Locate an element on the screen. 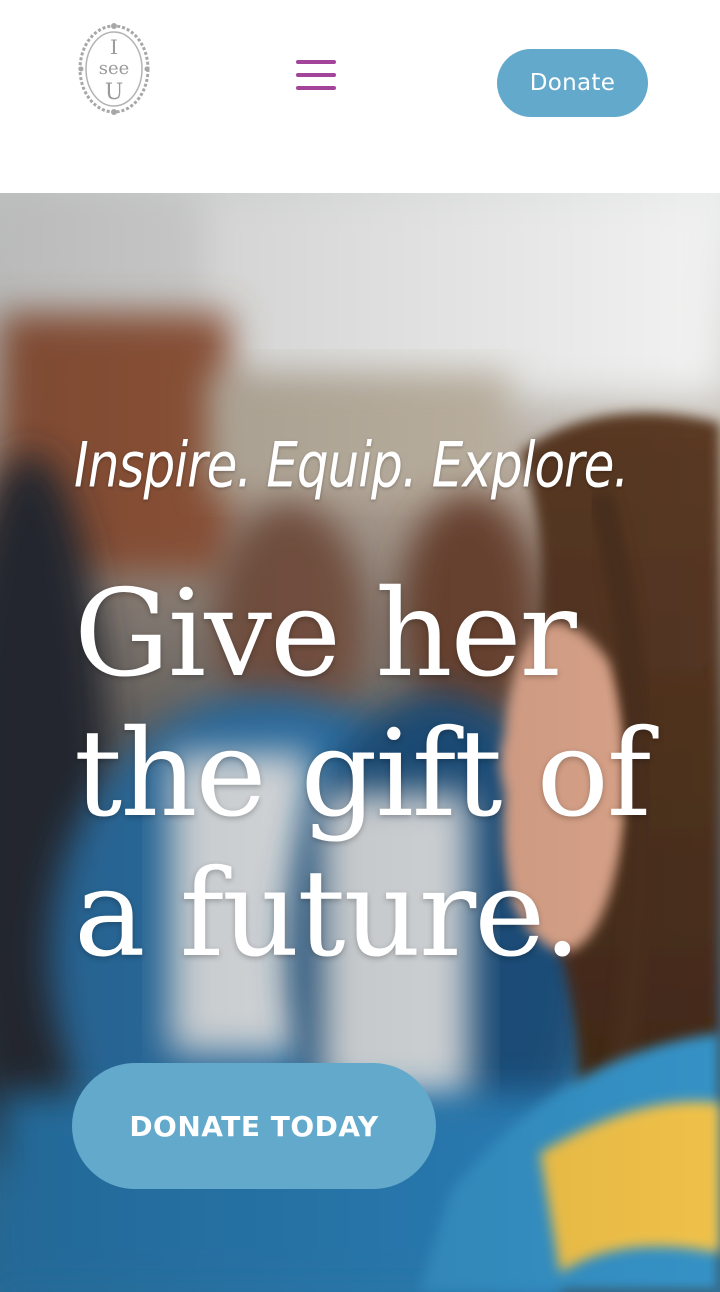 Image resolution: width=720 pixels, height=1292 pixels. menu-bar-top is located at coordinates (316, 62).